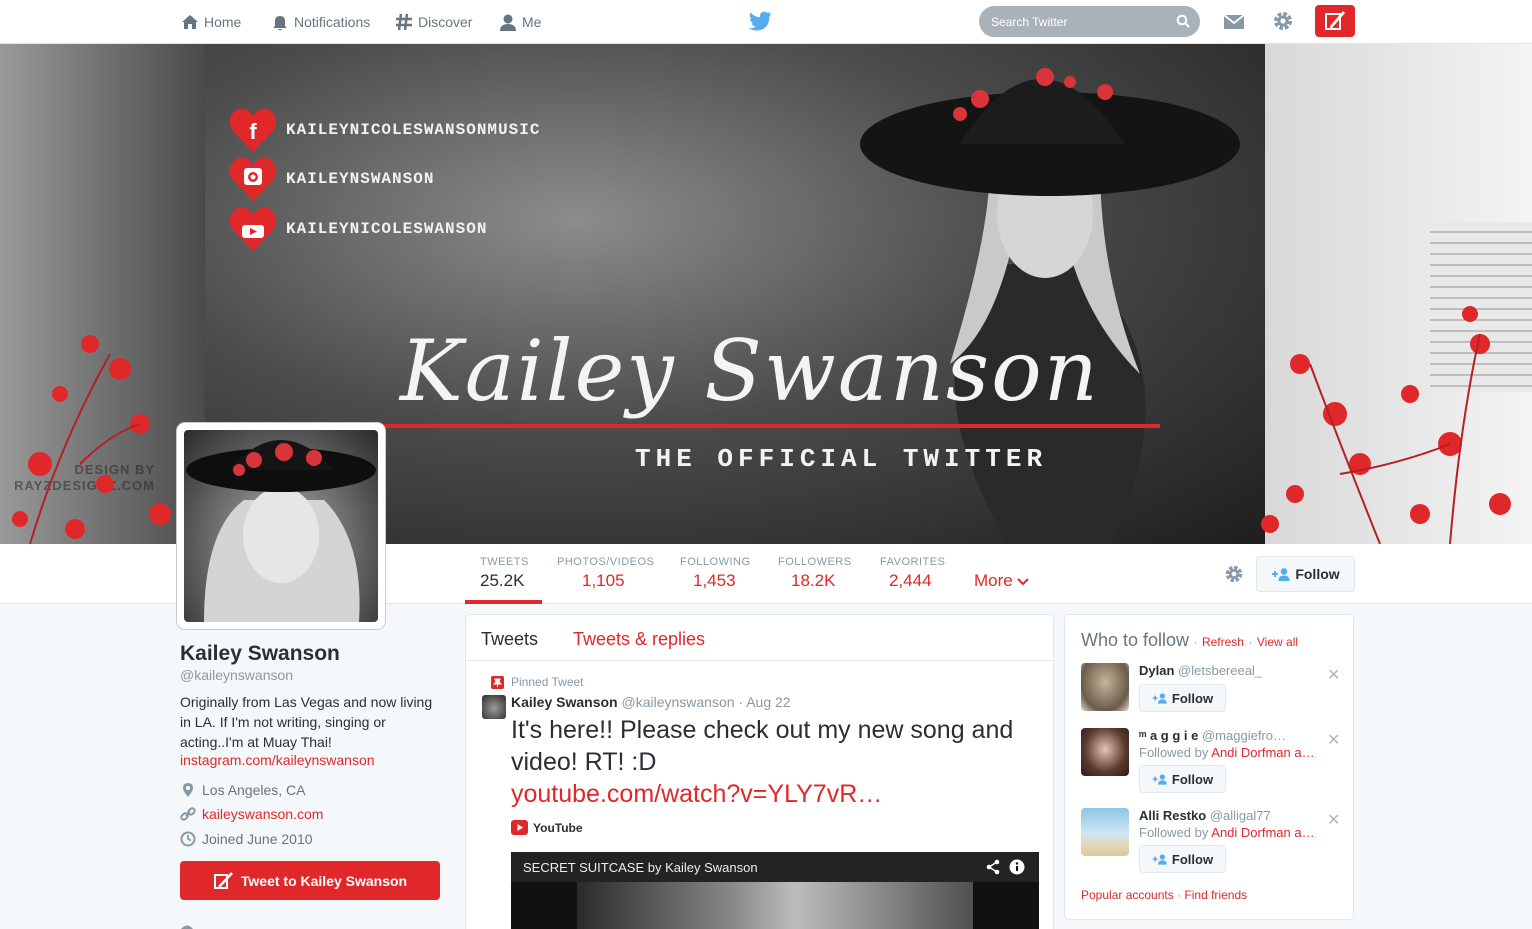  I want to click on tweet-to-button: Tweet to Kailey Swanson, so click(310, 880).